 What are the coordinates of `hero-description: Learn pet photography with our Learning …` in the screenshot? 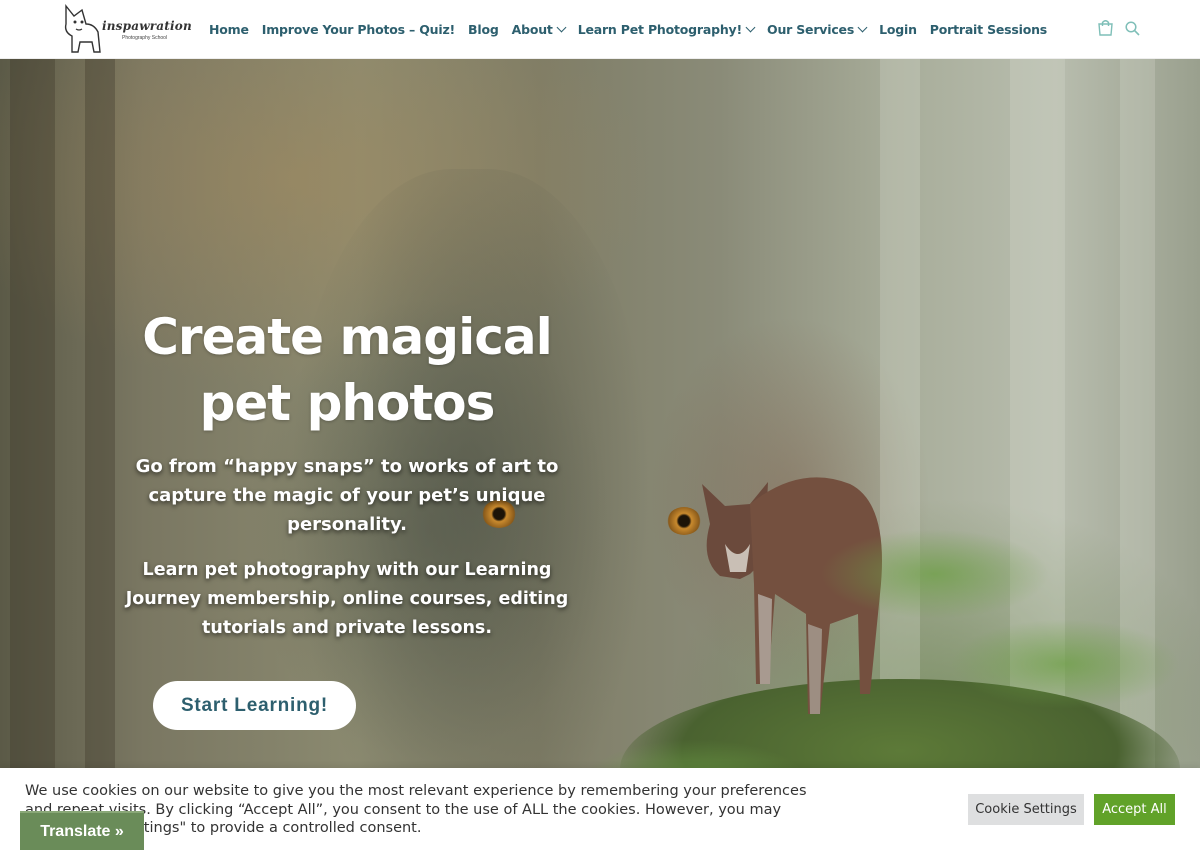 It's located at (347, 599).